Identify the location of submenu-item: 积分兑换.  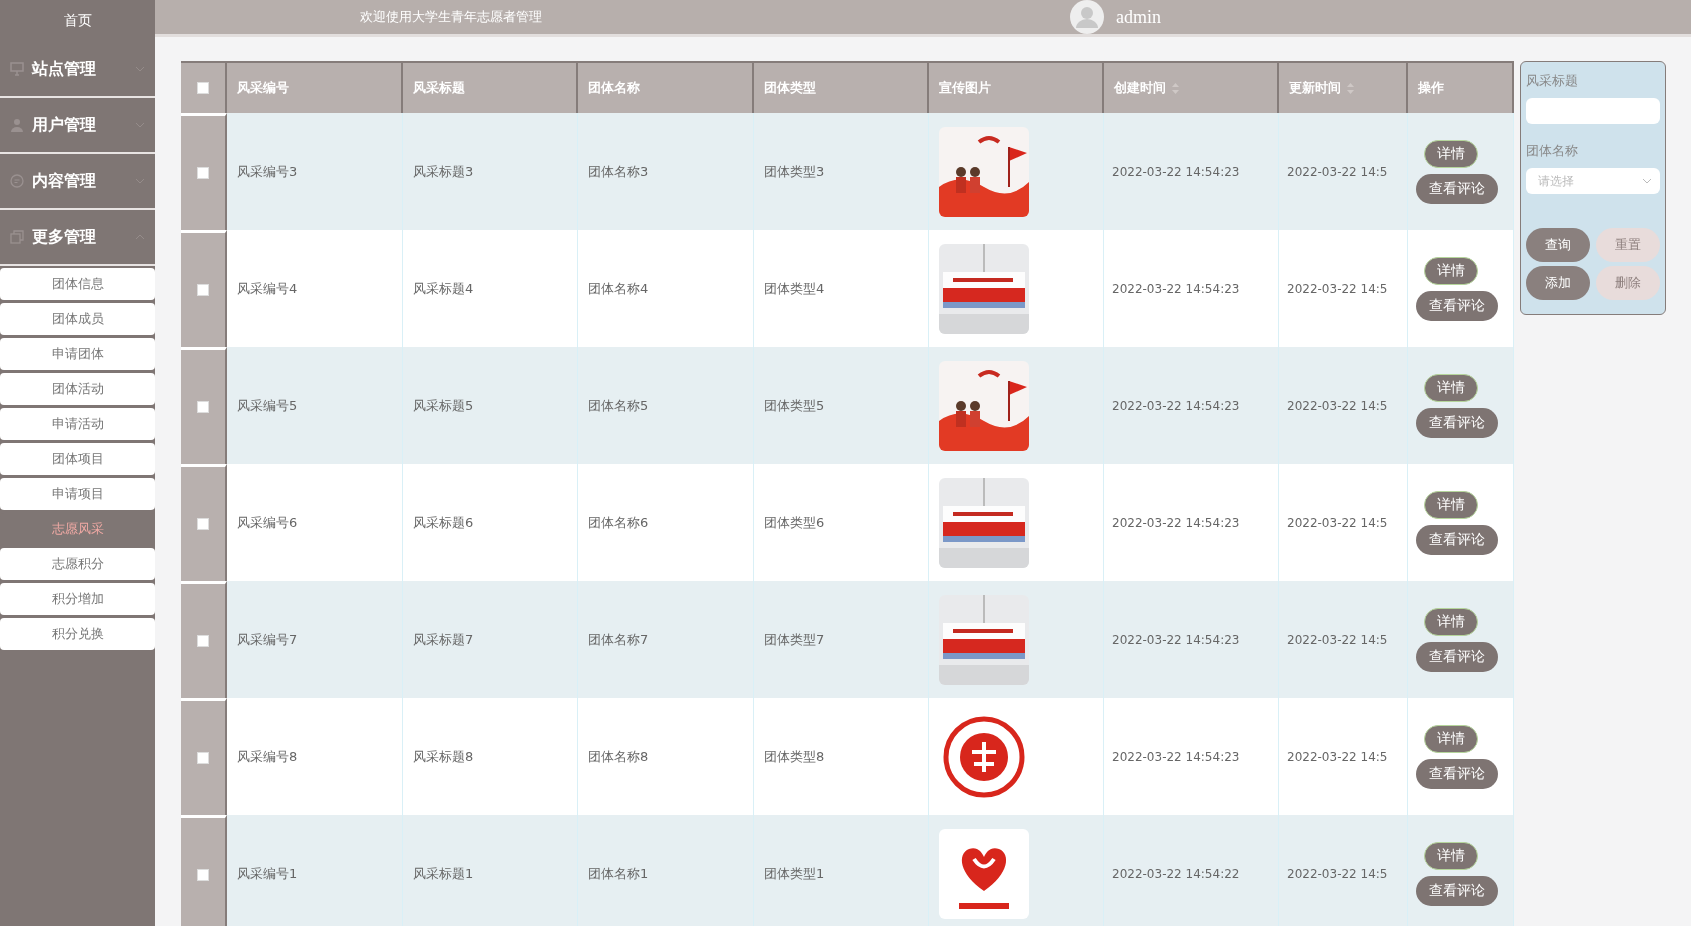
(77, 634).